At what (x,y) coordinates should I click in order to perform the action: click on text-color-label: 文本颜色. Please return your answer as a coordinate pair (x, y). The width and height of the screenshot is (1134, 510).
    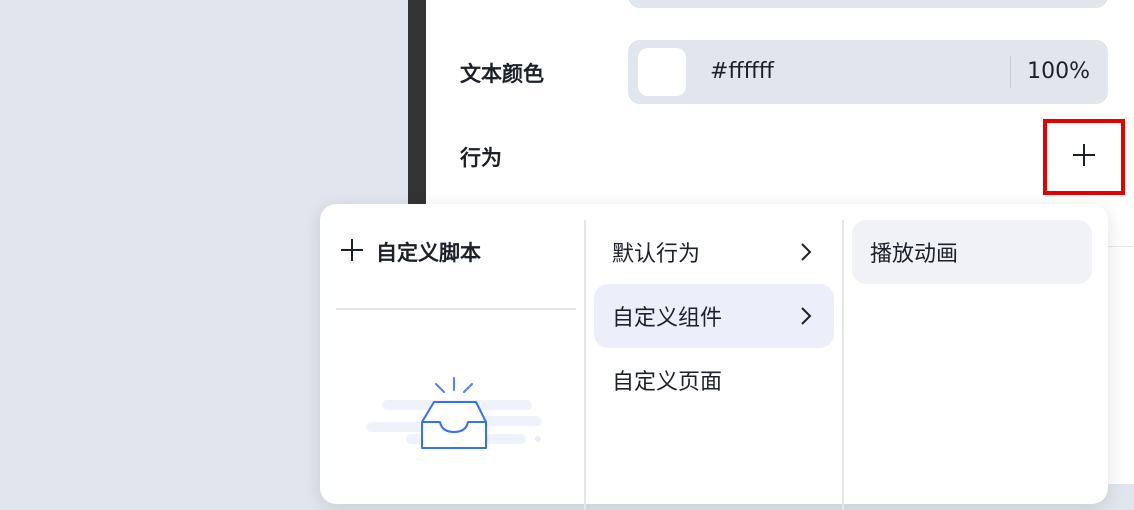
    Looking at the image, I should click on (502, 74).